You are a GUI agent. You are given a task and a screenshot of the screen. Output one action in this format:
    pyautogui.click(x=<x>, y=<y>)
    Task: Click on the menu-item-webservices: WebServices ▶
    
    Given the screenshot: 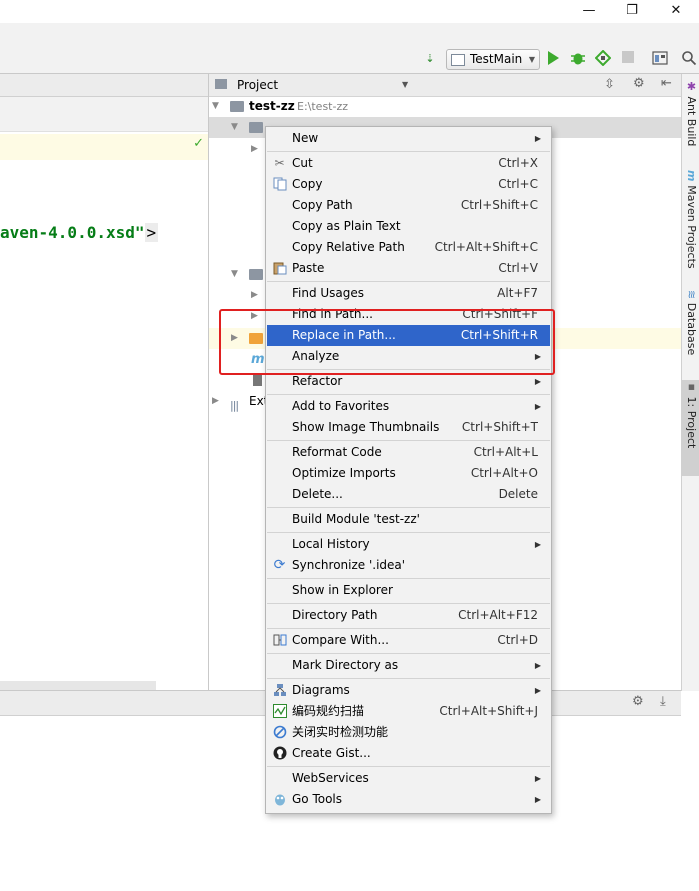 What is the action you would take?
    pyautogui.click(x=408, y=778)
    